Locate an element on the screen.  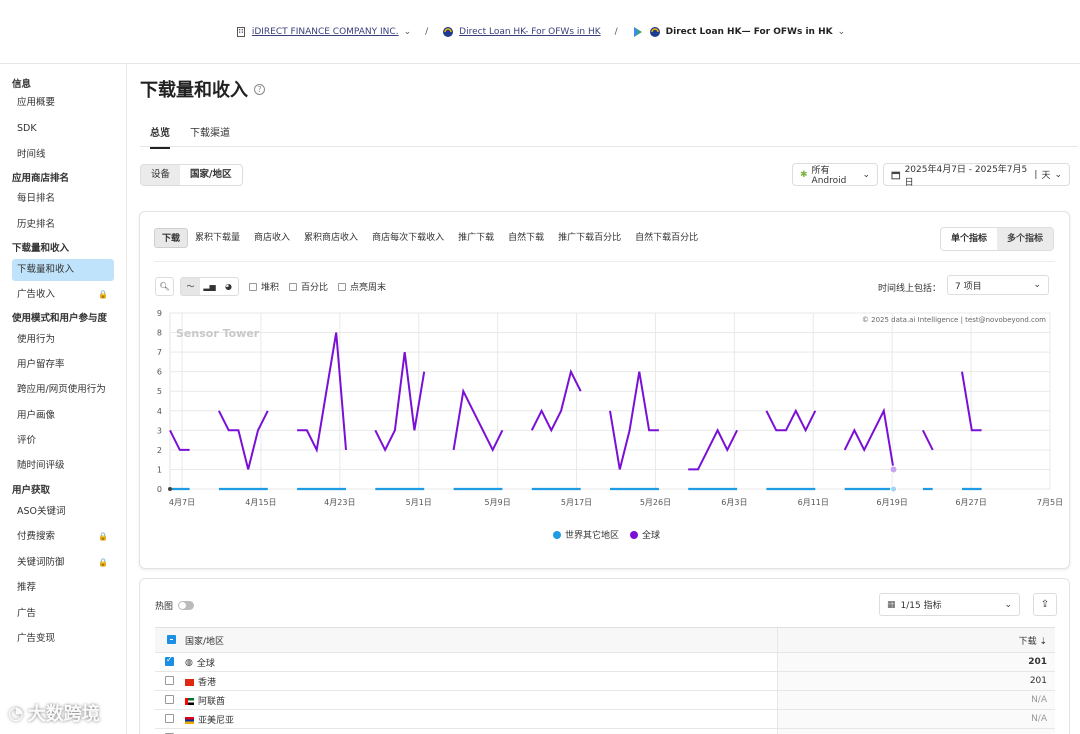
table-row: 香港 201 is located at coordinates (605, 681).